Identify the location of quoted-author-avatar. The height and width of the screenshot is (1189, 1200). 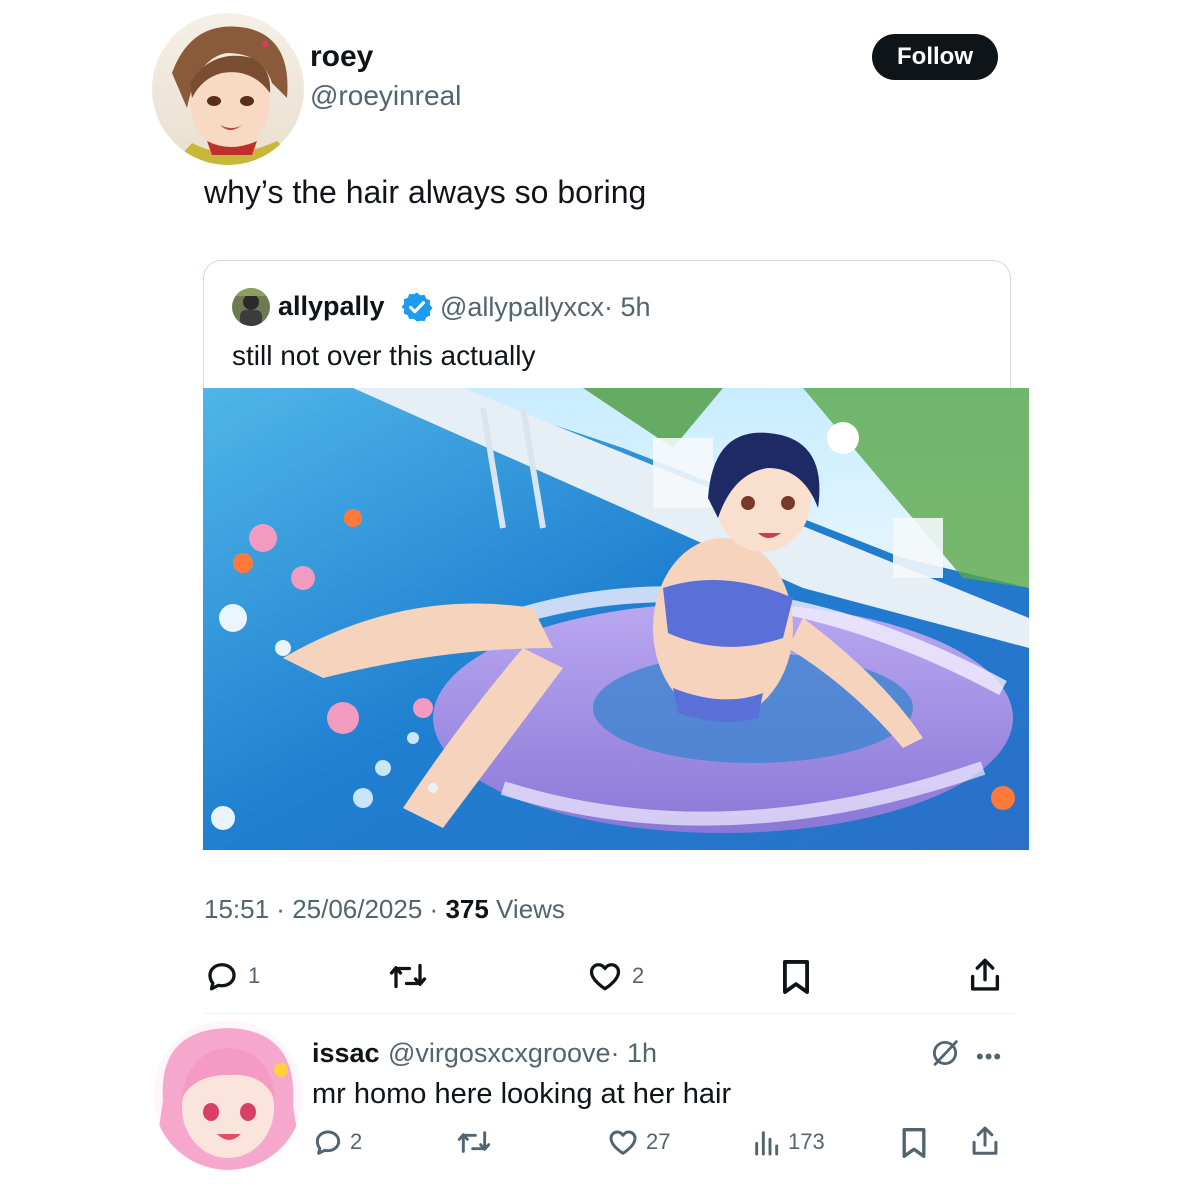
(251, 307).